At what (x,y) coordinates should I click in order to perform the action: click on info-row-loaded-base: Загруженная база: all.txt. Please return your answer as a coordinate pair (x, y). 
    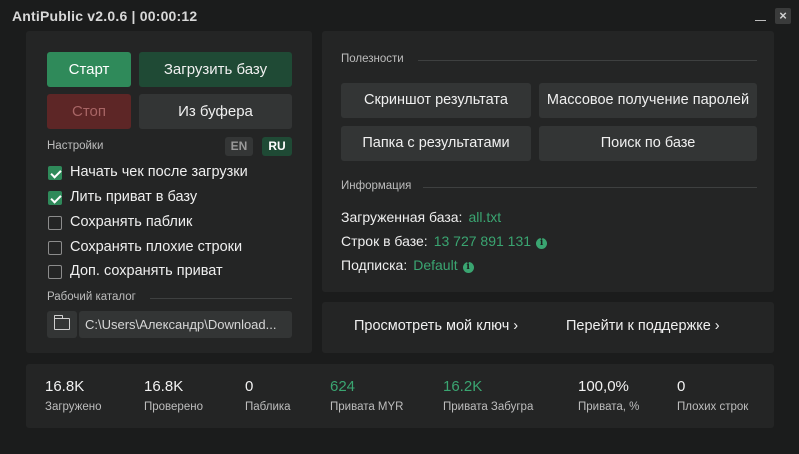
    Looking at the image, I should click on (421, 218).